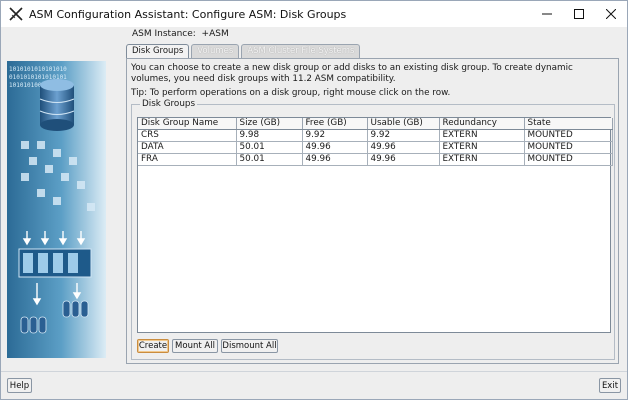 The image size is (628, 400). What do you see at coordinates (158, 51) in the screenshot?
I see `tab-disk-groups: Disk Groups` at bounding box center [158, 51].